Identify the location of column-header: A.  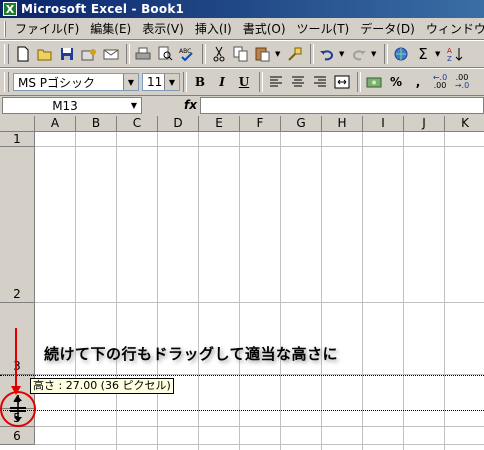
(55, 124).